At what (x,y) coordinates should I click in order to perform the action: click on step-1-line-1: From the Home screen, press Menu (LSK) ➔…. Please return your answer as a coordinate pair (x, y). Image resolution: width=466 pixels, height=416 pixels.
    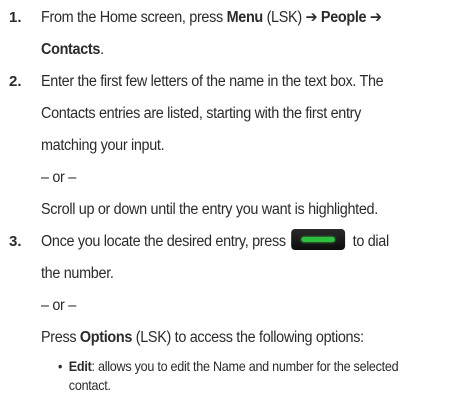
    Looking at the image, I should click on (237, 18).